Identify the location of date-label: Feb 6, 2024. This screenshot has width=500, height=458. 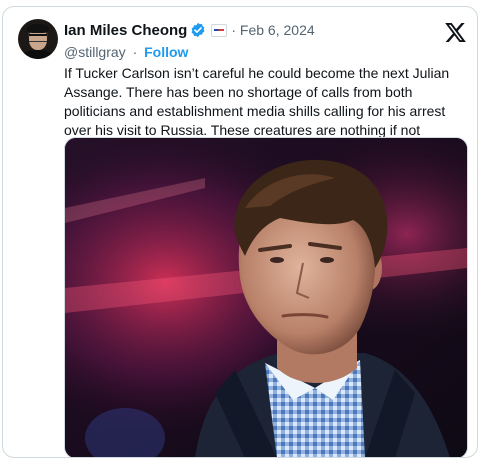
(277, 30).